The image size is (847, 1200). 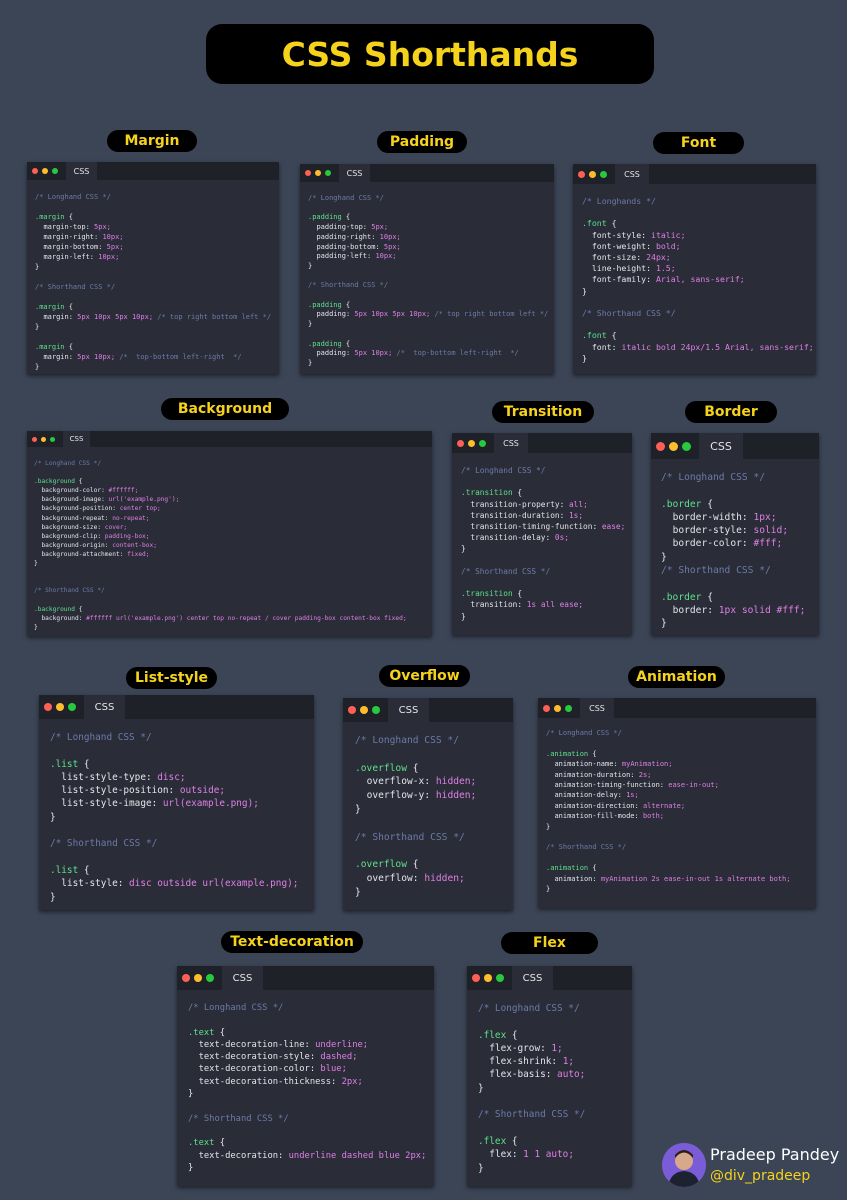 What do you see at coordinates (152, 141) in the screenshot?
I see `section-label-margin: Margin` at bounding box center [152, 141].